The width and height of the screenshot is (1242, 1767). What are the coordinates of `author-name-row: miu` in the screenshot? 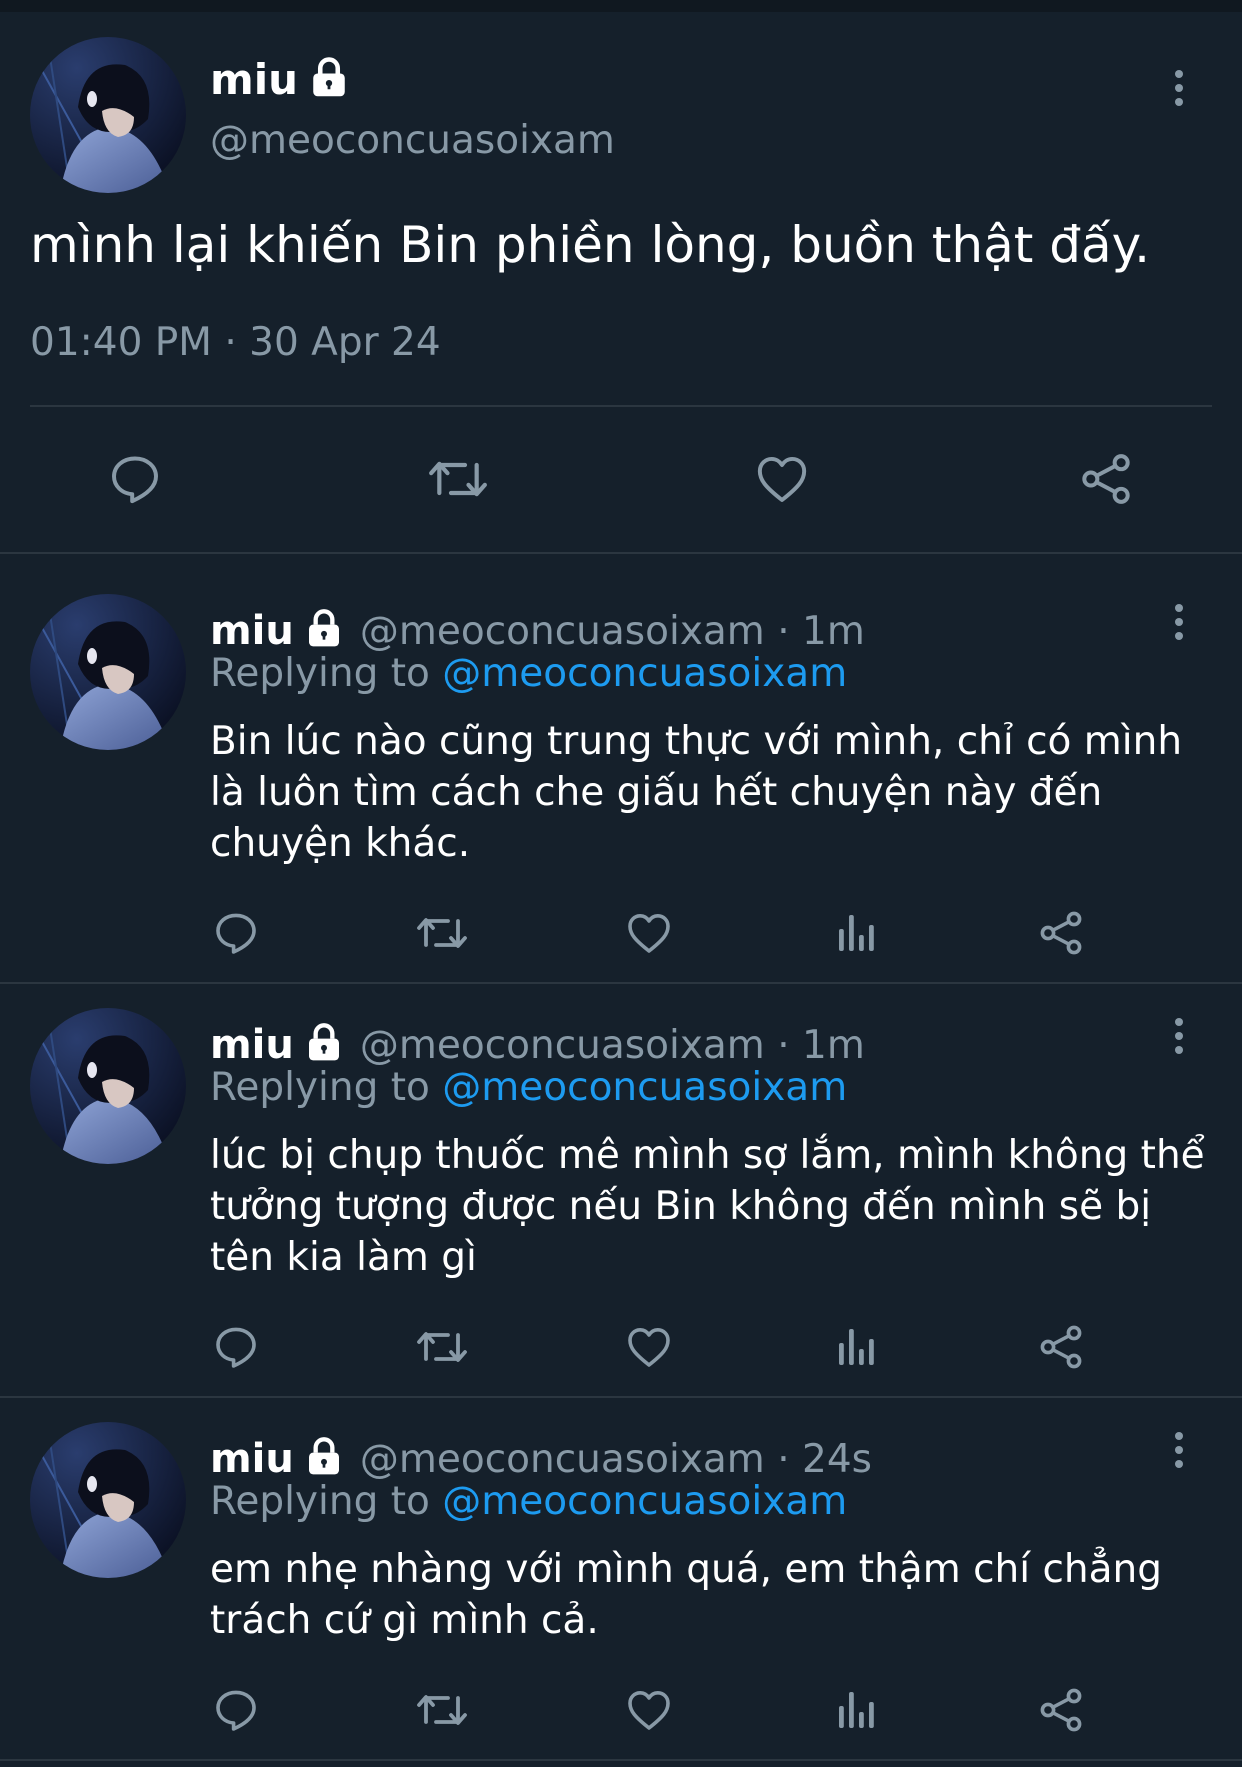 It's located at (280, 78).